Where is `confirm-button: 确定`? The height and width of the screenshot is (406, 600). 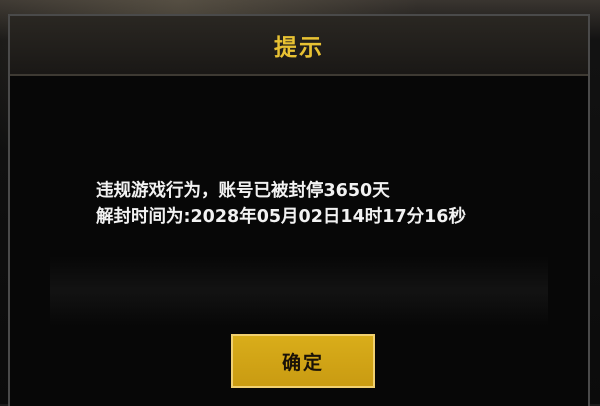 confirm-button: 确定 is located at coordinates (303, 361).